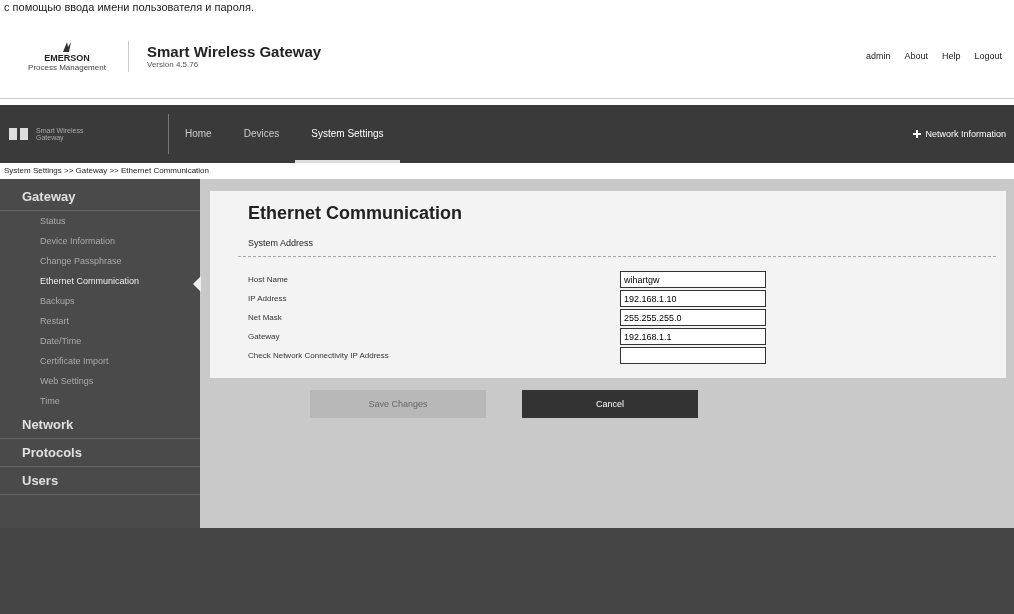 This screenshot has height=614, width=1014. Describe the element at coordinates (265, 317) in the screenshot. I see `field-label: Net Mask` at that location.